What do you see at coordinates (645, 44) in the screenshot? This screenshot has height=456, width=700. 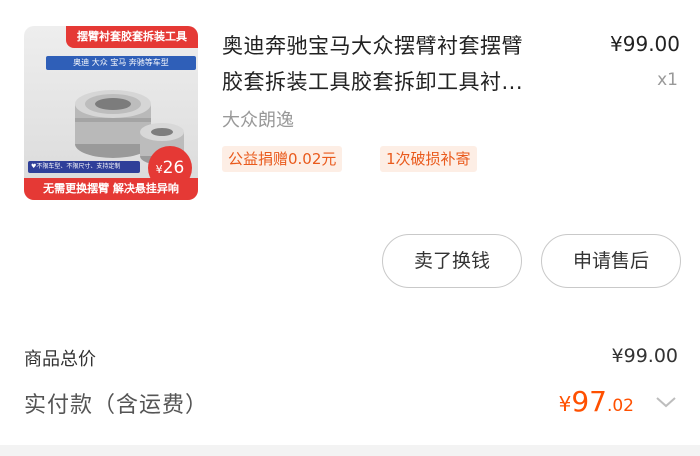 I see `product-price: ¥99.00` at bounding box center [645, 44].